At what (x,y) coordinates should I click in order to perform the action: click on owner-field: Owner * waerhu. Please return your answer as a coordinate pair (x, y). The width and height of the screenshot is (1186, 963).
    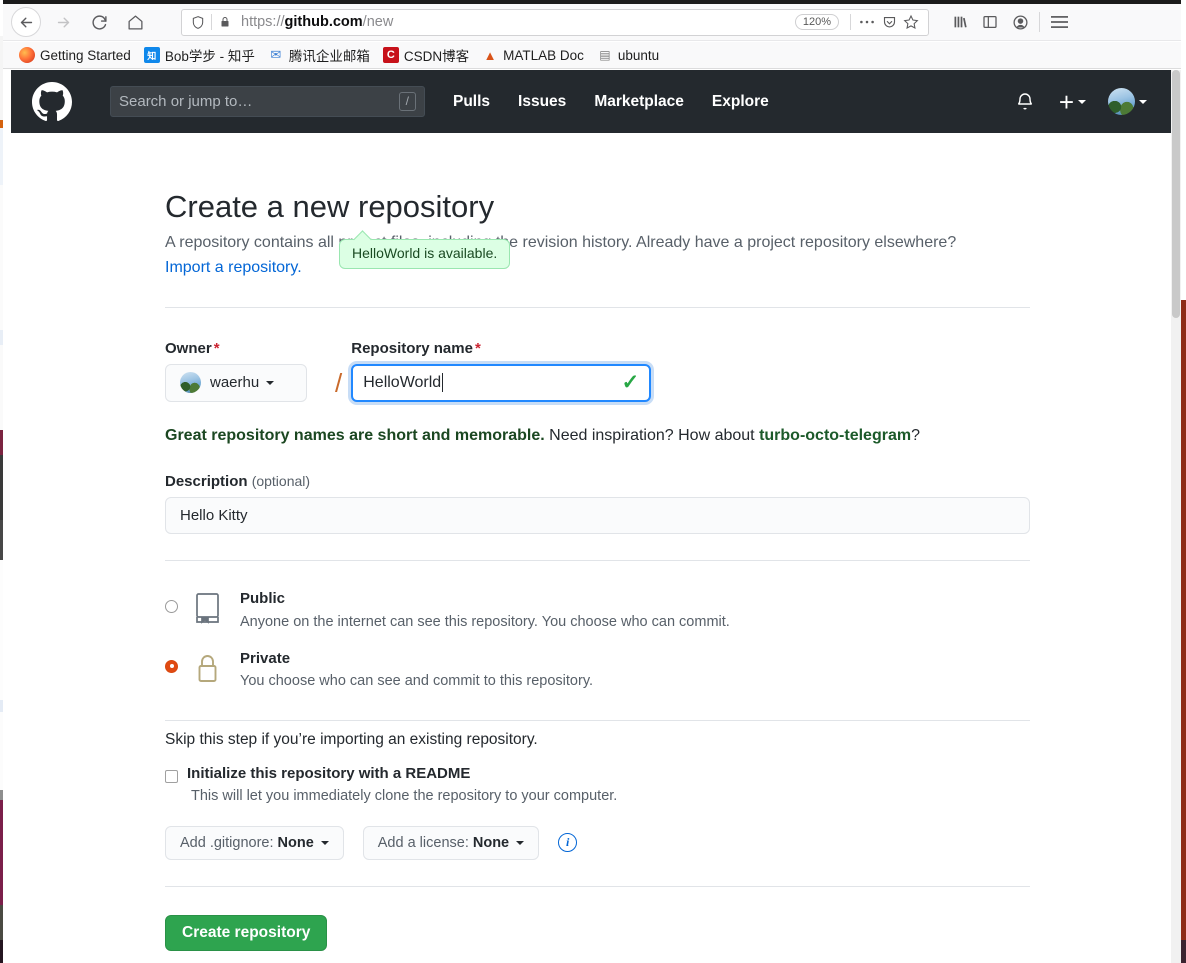
    Looking at the image, I should click on (250, 371).